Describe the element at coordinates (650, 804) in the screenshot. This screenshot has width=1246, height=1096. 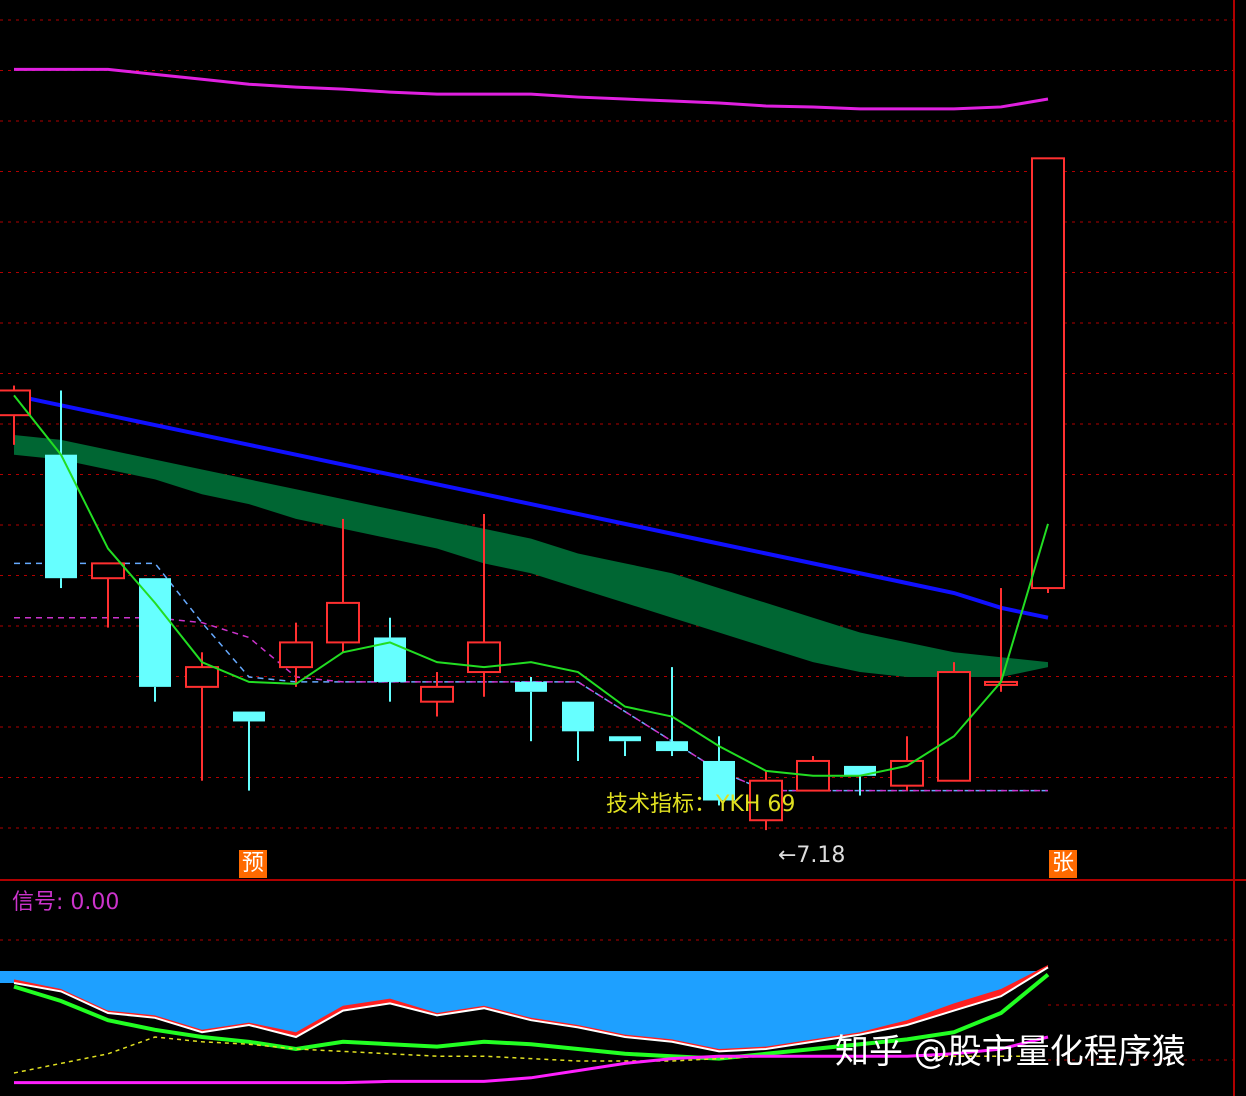
I see `indicator-name: 技术指标` at that location.